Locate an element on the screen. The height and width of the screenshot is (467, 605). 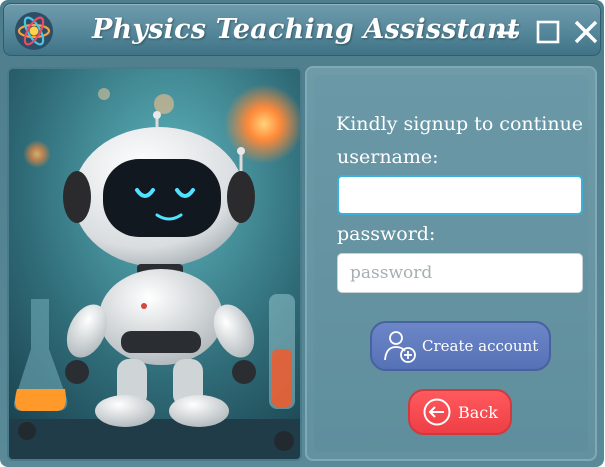
back-label: Back is located at coordinates (478, 412).